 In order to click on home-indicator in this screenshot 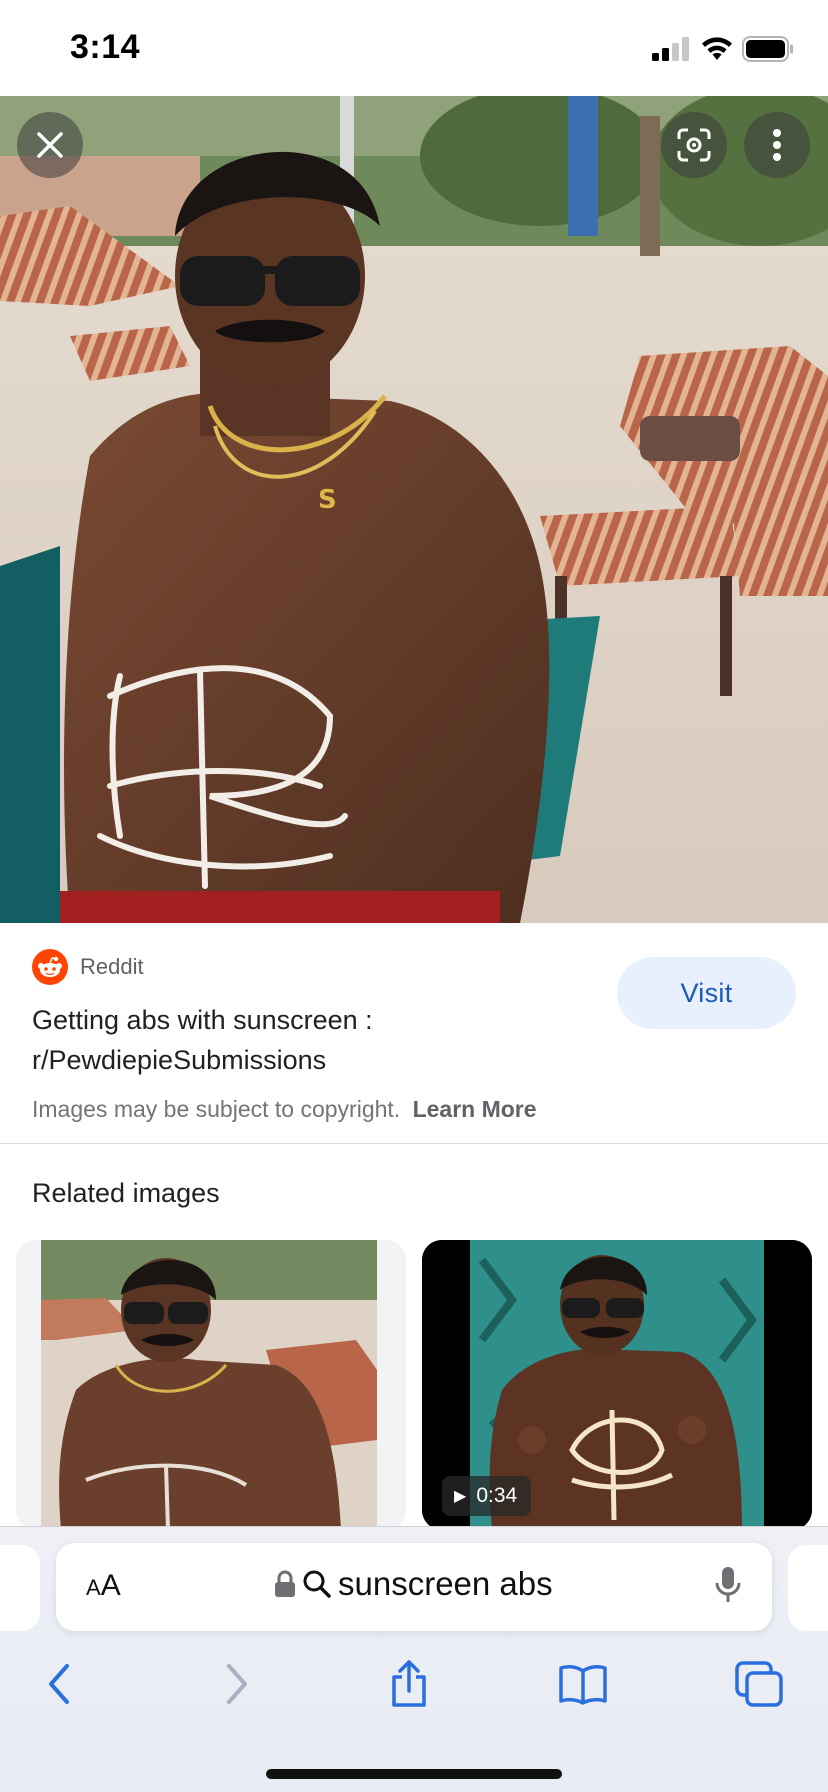, I will do `click(414, 1774)`.